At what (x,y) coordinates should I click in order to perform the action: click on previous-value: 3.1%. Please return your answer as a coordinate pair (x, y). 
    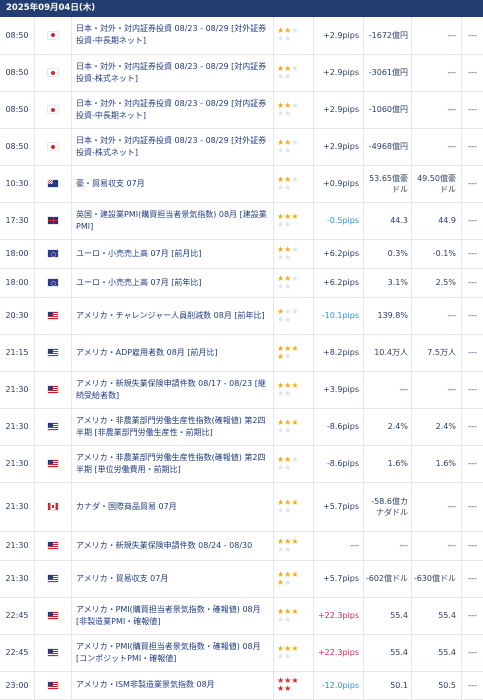
    Looking at the image, I should click on (388, 282).